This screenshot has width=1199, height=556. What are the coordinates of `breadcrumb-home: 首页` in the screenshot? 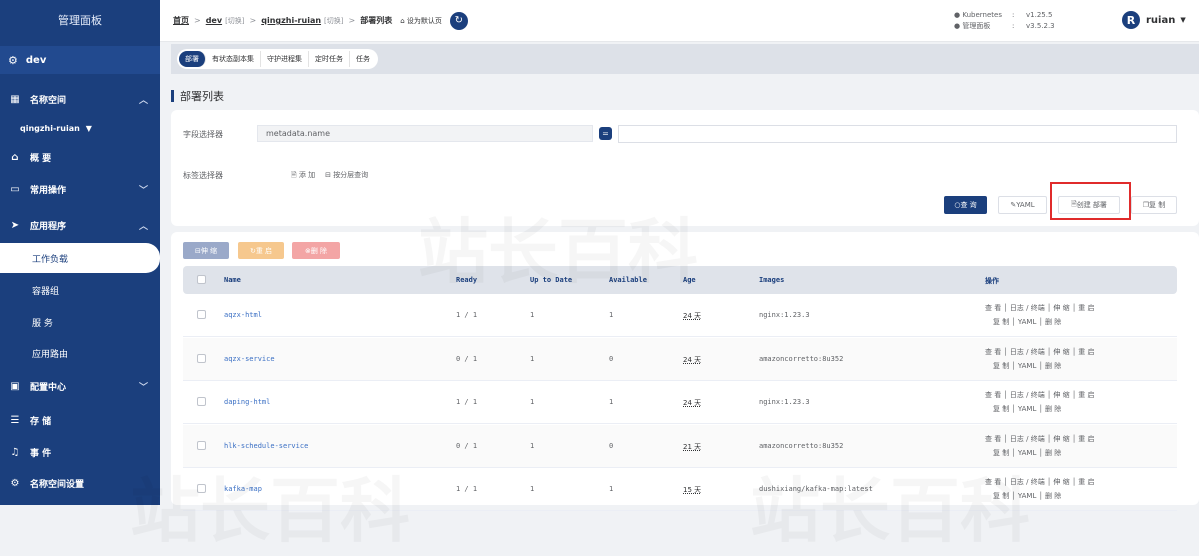 It's located at (181, 20).